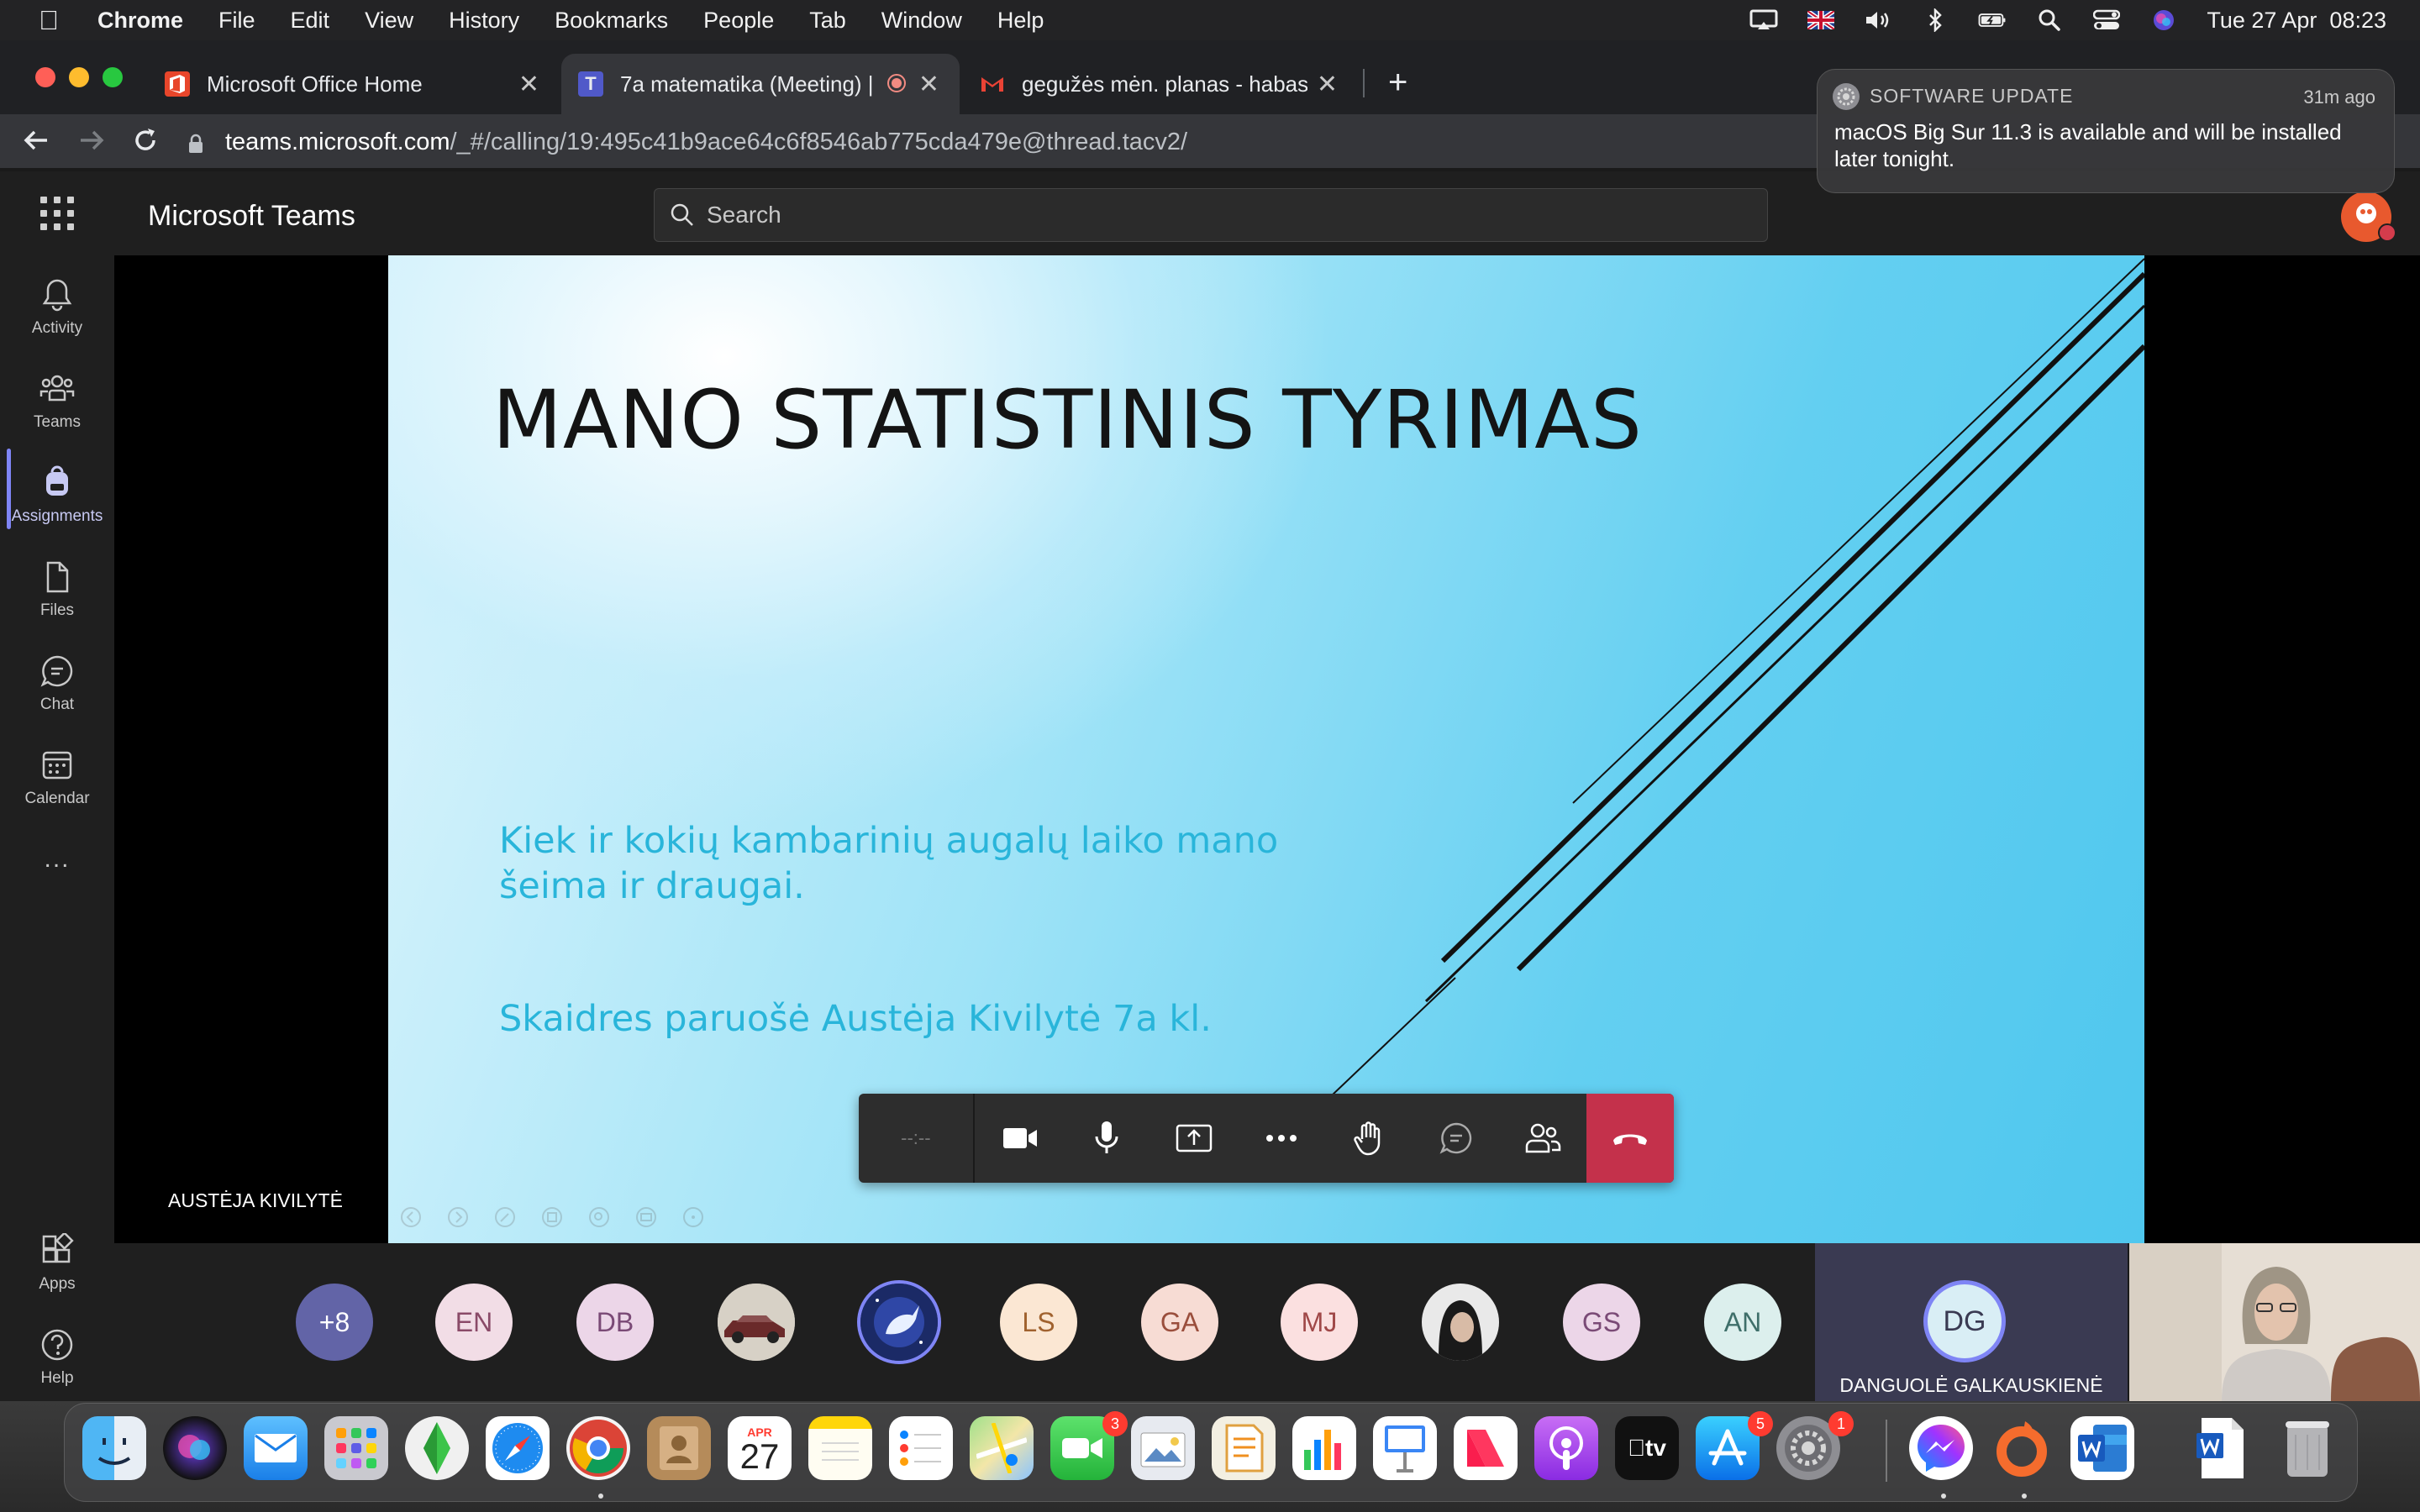  What do you see at coordinates (1647, 1448) in the screenshot?
I see `apple-tv-icon: tv` at bounding box center [1647, 1448].